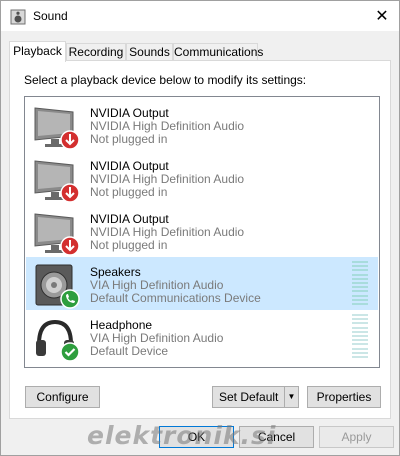 The image size is (400, 456). I want to click on title-bar: Sound ✕, so click(200, 16).